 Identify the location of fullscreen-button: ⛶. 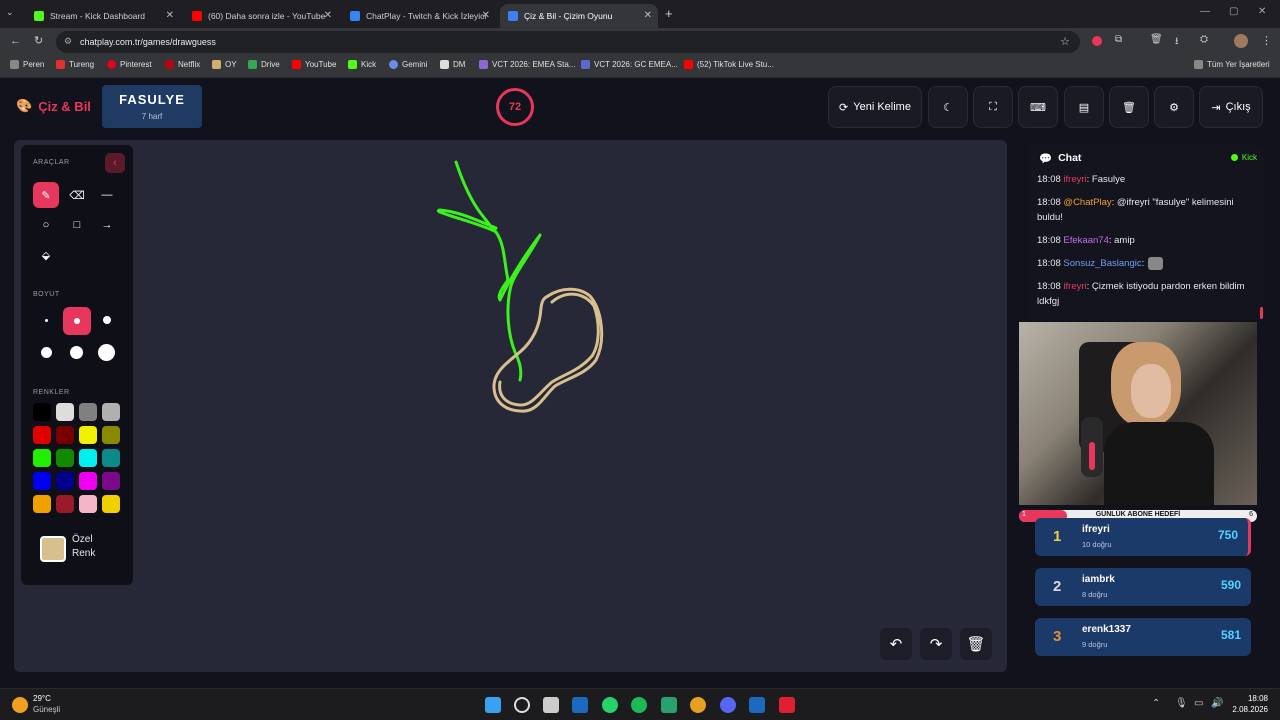
(993, 107).